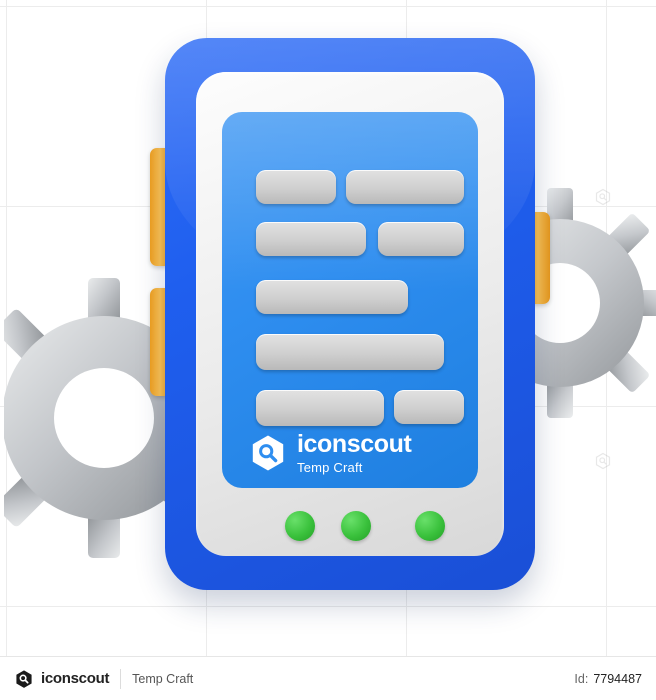 This screenshot has height=700, width=656. What do you see at coordinates (617, 678) in the screenshot?
I see `footer-id-value: 7794487` at bounding box center [617, 678].